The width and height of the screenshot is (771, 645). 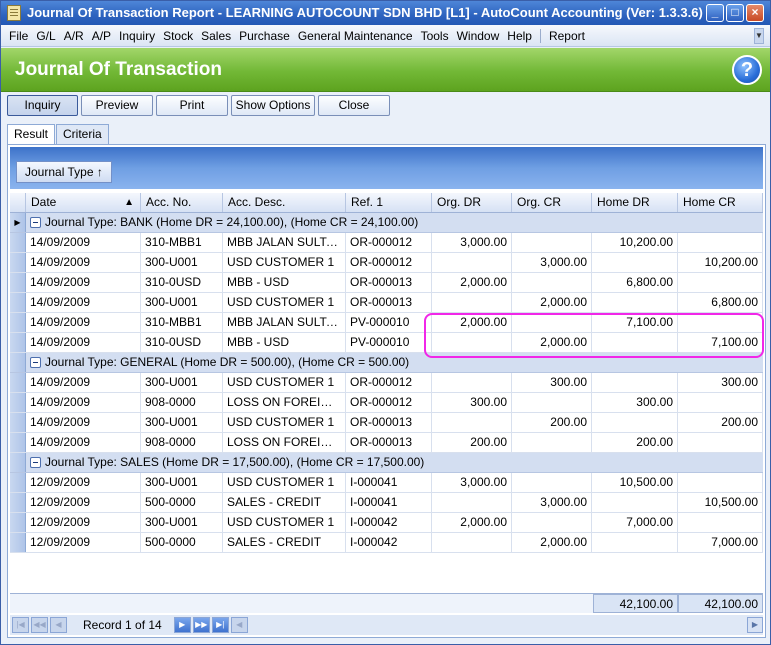 What do you see at coordinates (389, 422) in the screenshot?
I see `table-cell: OR-000013` at bounding box center [389, 422].